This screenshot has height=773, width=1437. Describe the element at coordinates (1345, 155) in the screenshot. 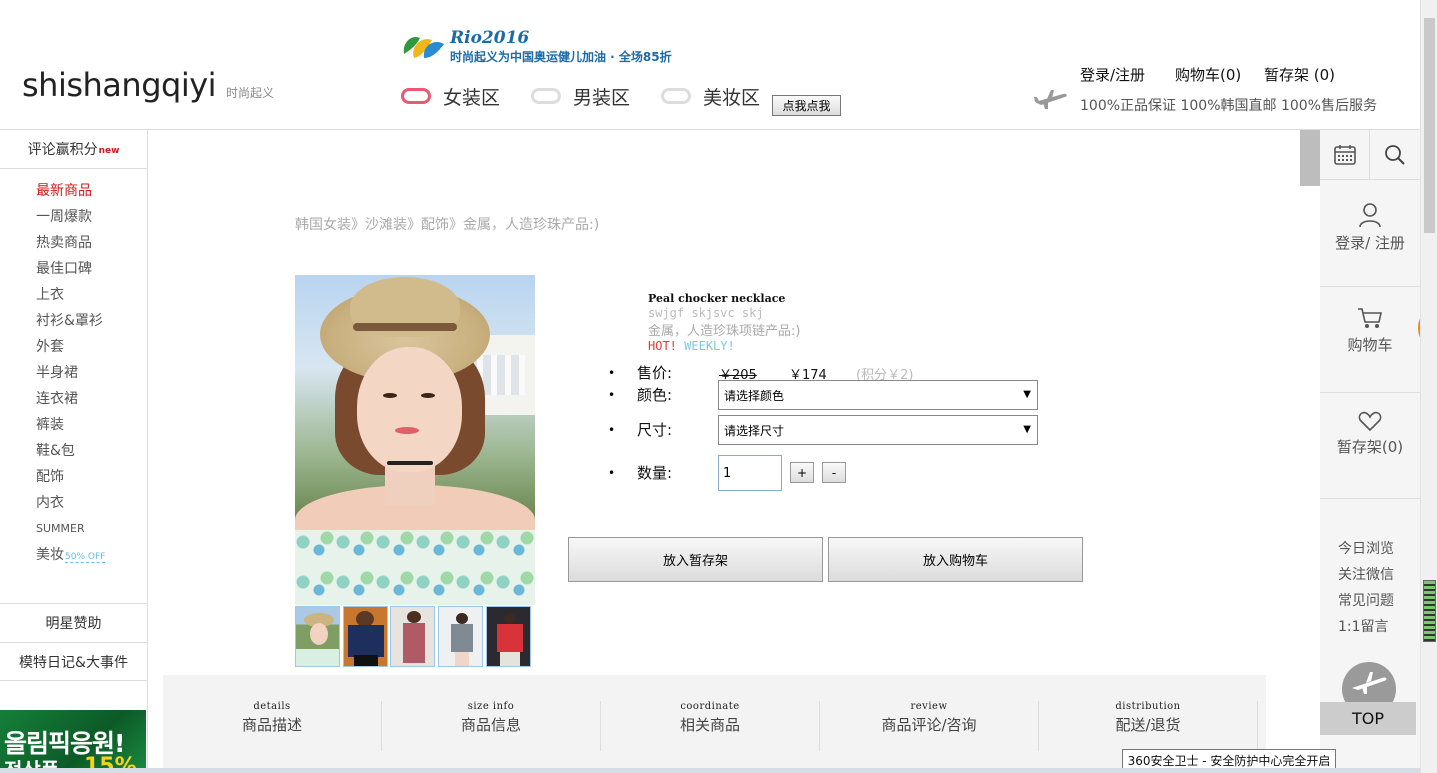

I see `calendar-button` at that location.